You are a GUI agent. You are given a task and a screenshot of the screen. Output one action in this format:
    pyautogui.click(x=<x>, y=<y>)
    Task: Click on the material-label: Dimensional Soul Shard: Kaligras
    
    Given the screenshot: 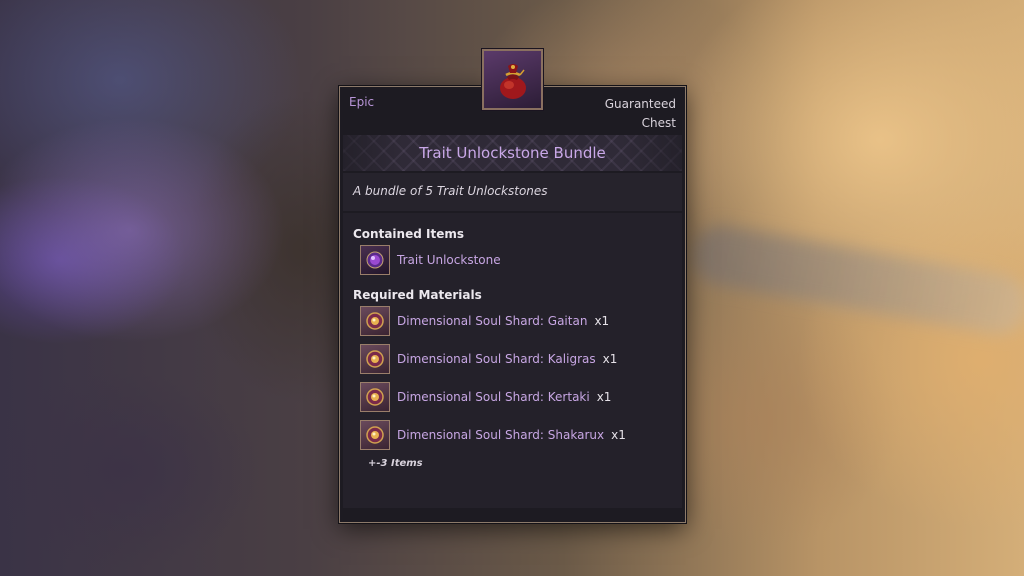 What is the action you would take?
    pyautogui.click(x=496, y=359)
    